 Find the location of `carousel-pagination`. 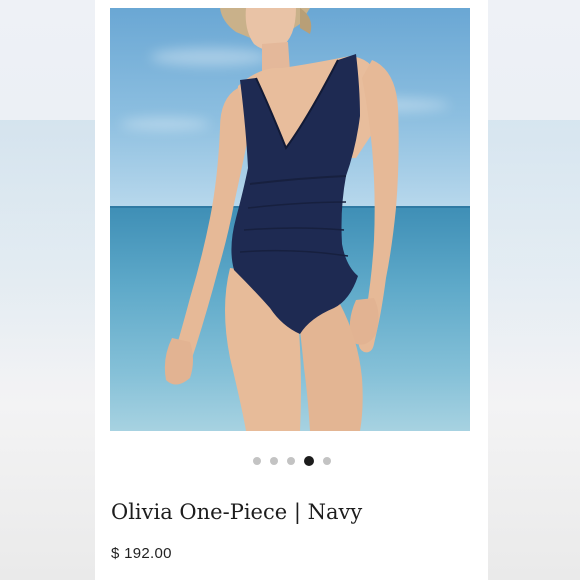

carousel-pagination is located at coordinates (291, 461).